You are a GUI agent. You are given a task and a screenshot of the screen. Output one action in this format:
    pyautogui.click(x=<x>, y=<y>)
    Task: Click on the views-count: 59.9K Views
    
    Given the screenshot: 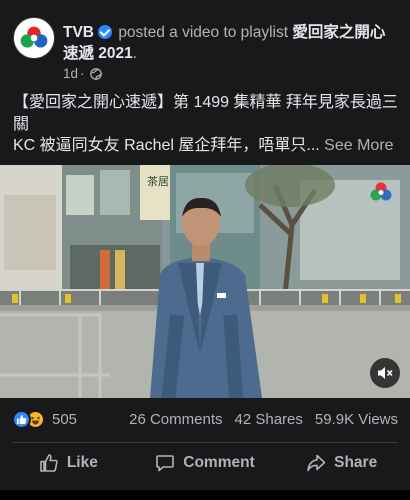 What is the action you would take?
    pyautogui.click(x=356, y=419)
    